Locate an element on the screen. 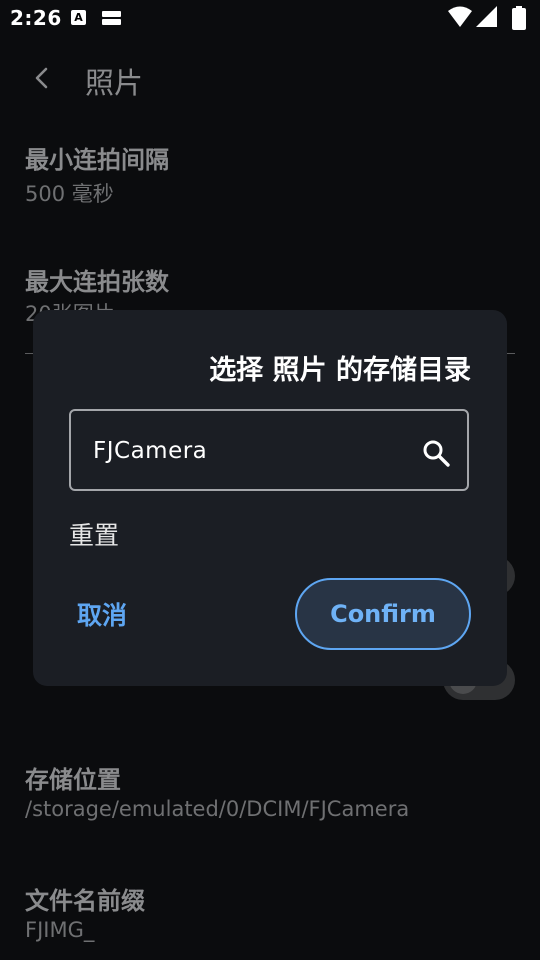  dialog-title: 选择 照片 的存储目录 is located at coordinates (340, 370).